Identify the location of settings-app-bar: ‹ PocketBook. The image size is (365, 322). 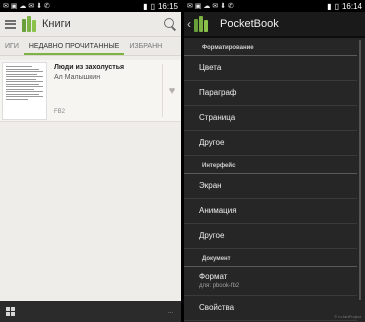
(274, 25).